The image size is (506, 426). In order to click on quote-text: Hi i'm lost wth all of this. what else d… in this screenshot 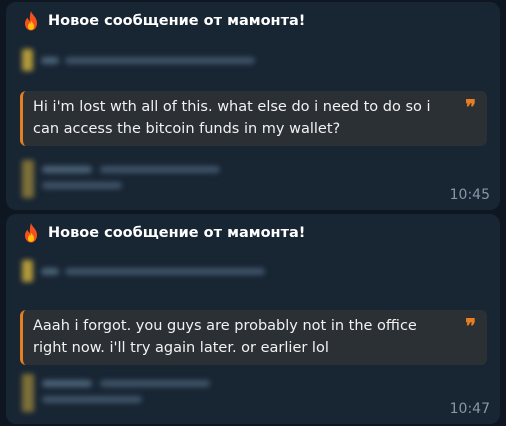, I will do `click(232, 118)`.